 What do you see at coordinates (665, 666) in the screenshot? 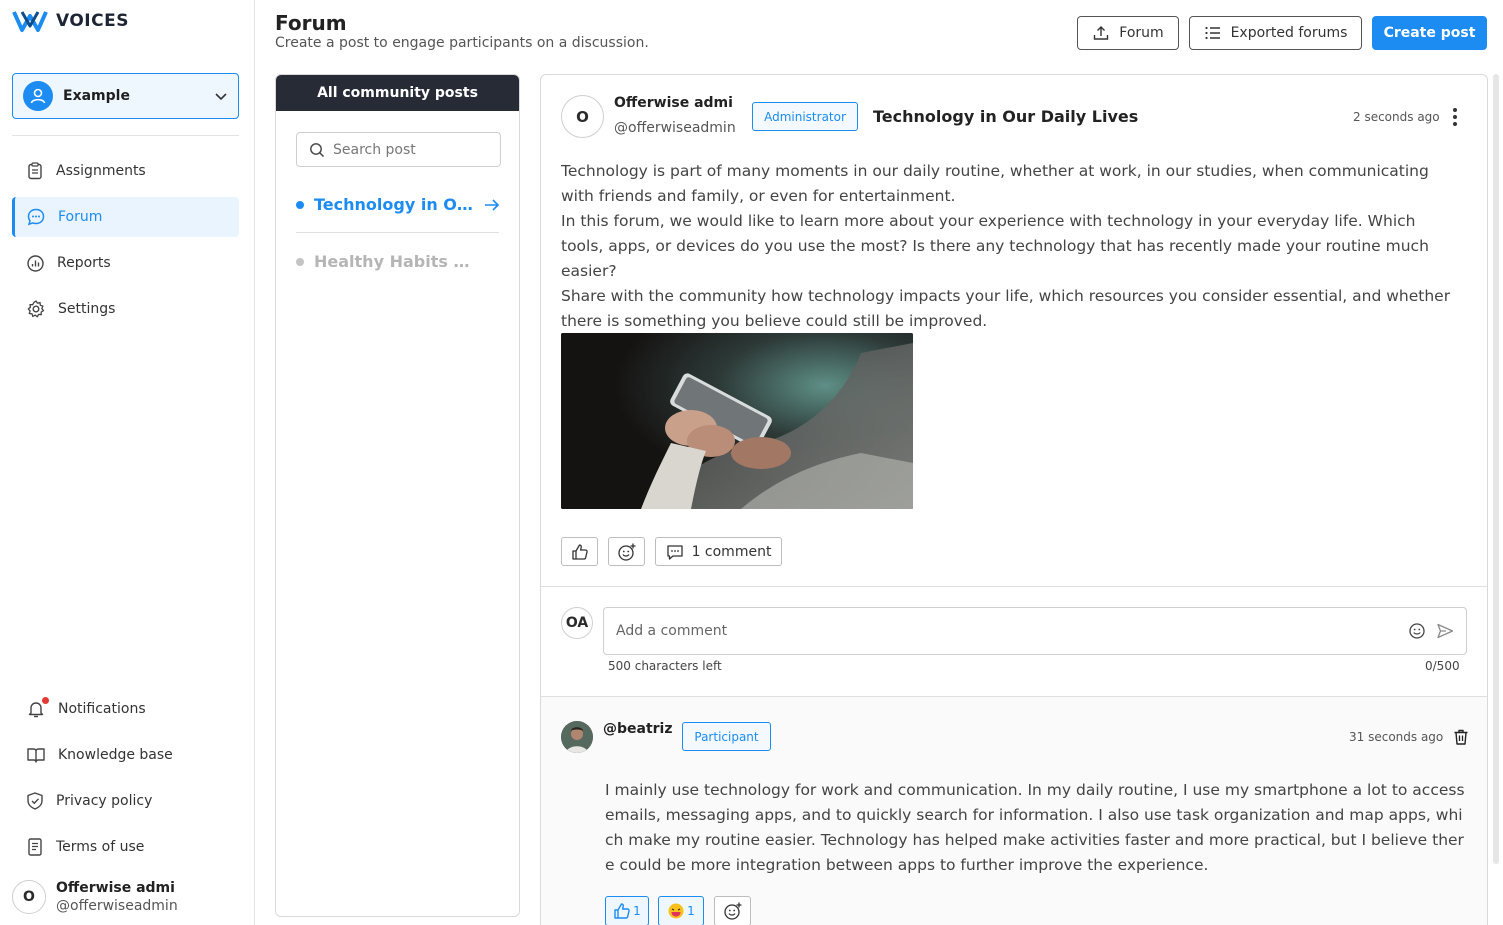
I see `characters-left: 500 characters left` at bounding box center [665, 666].